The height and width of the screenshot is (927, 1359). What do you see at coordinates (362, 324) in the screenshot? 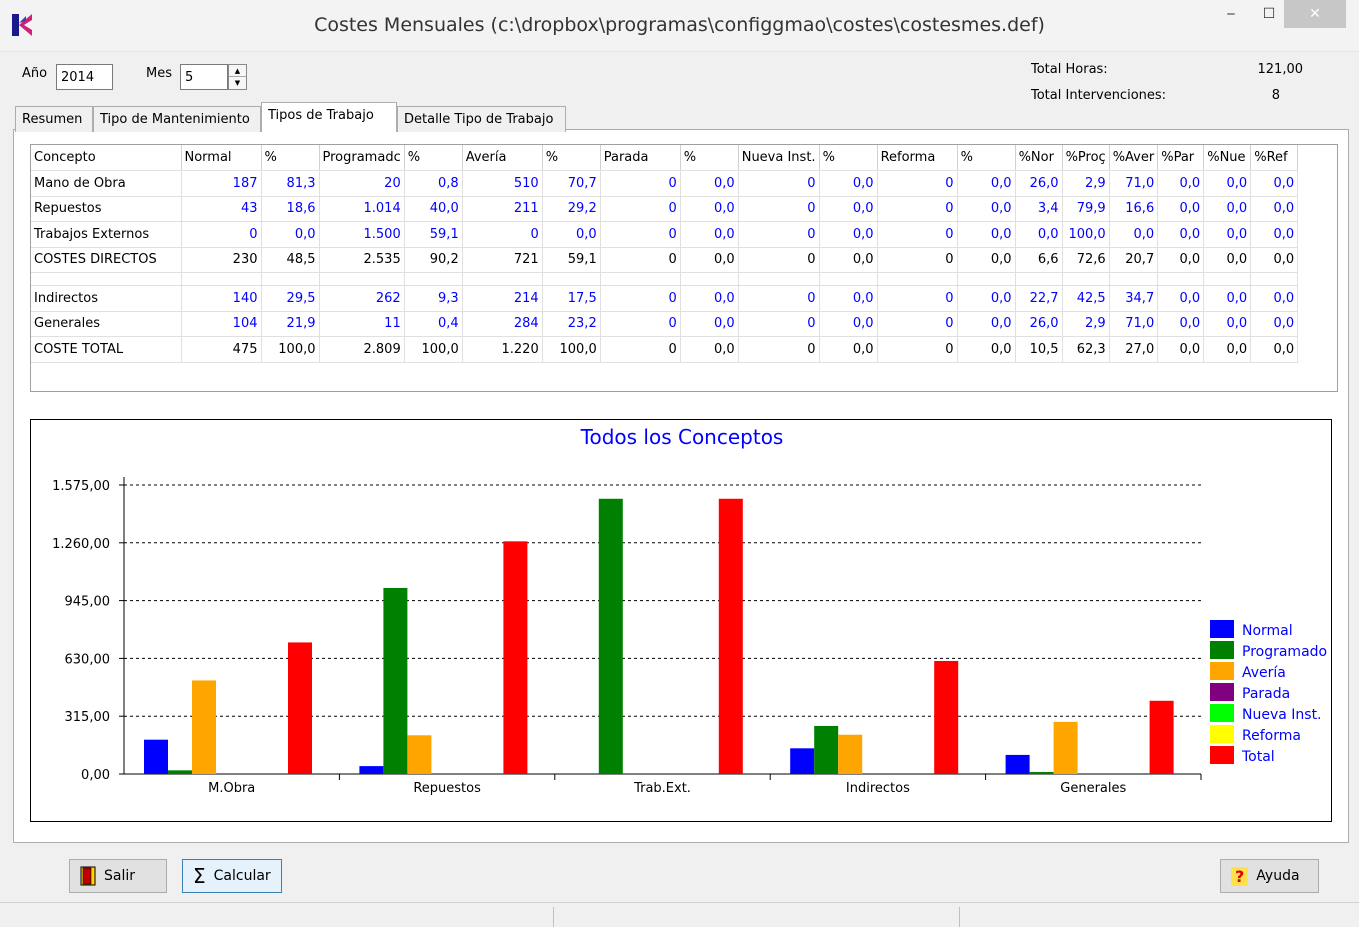
I see `table-cell: 11` at bounding box center [362, 324].